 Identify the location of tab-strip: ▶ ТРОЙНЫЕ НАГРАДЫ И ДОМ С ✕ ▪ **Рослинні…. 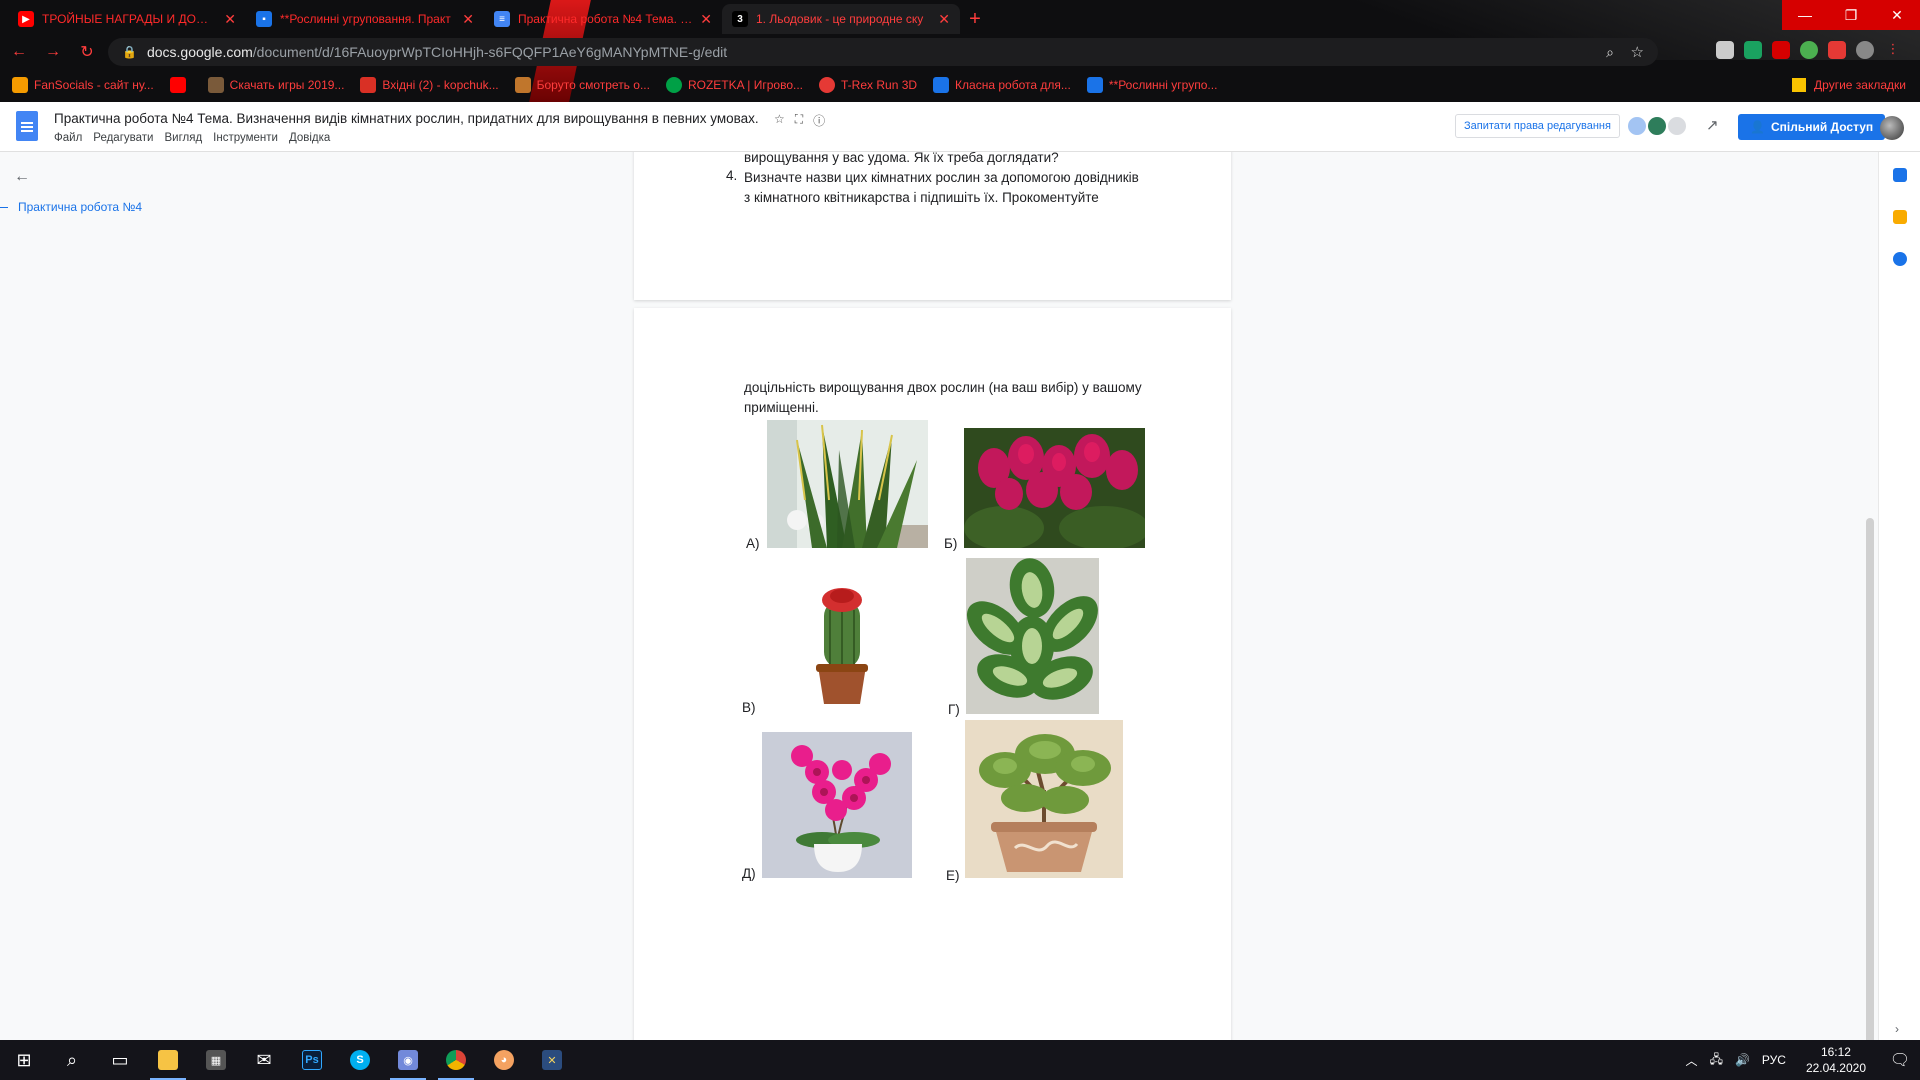
(890, 17).